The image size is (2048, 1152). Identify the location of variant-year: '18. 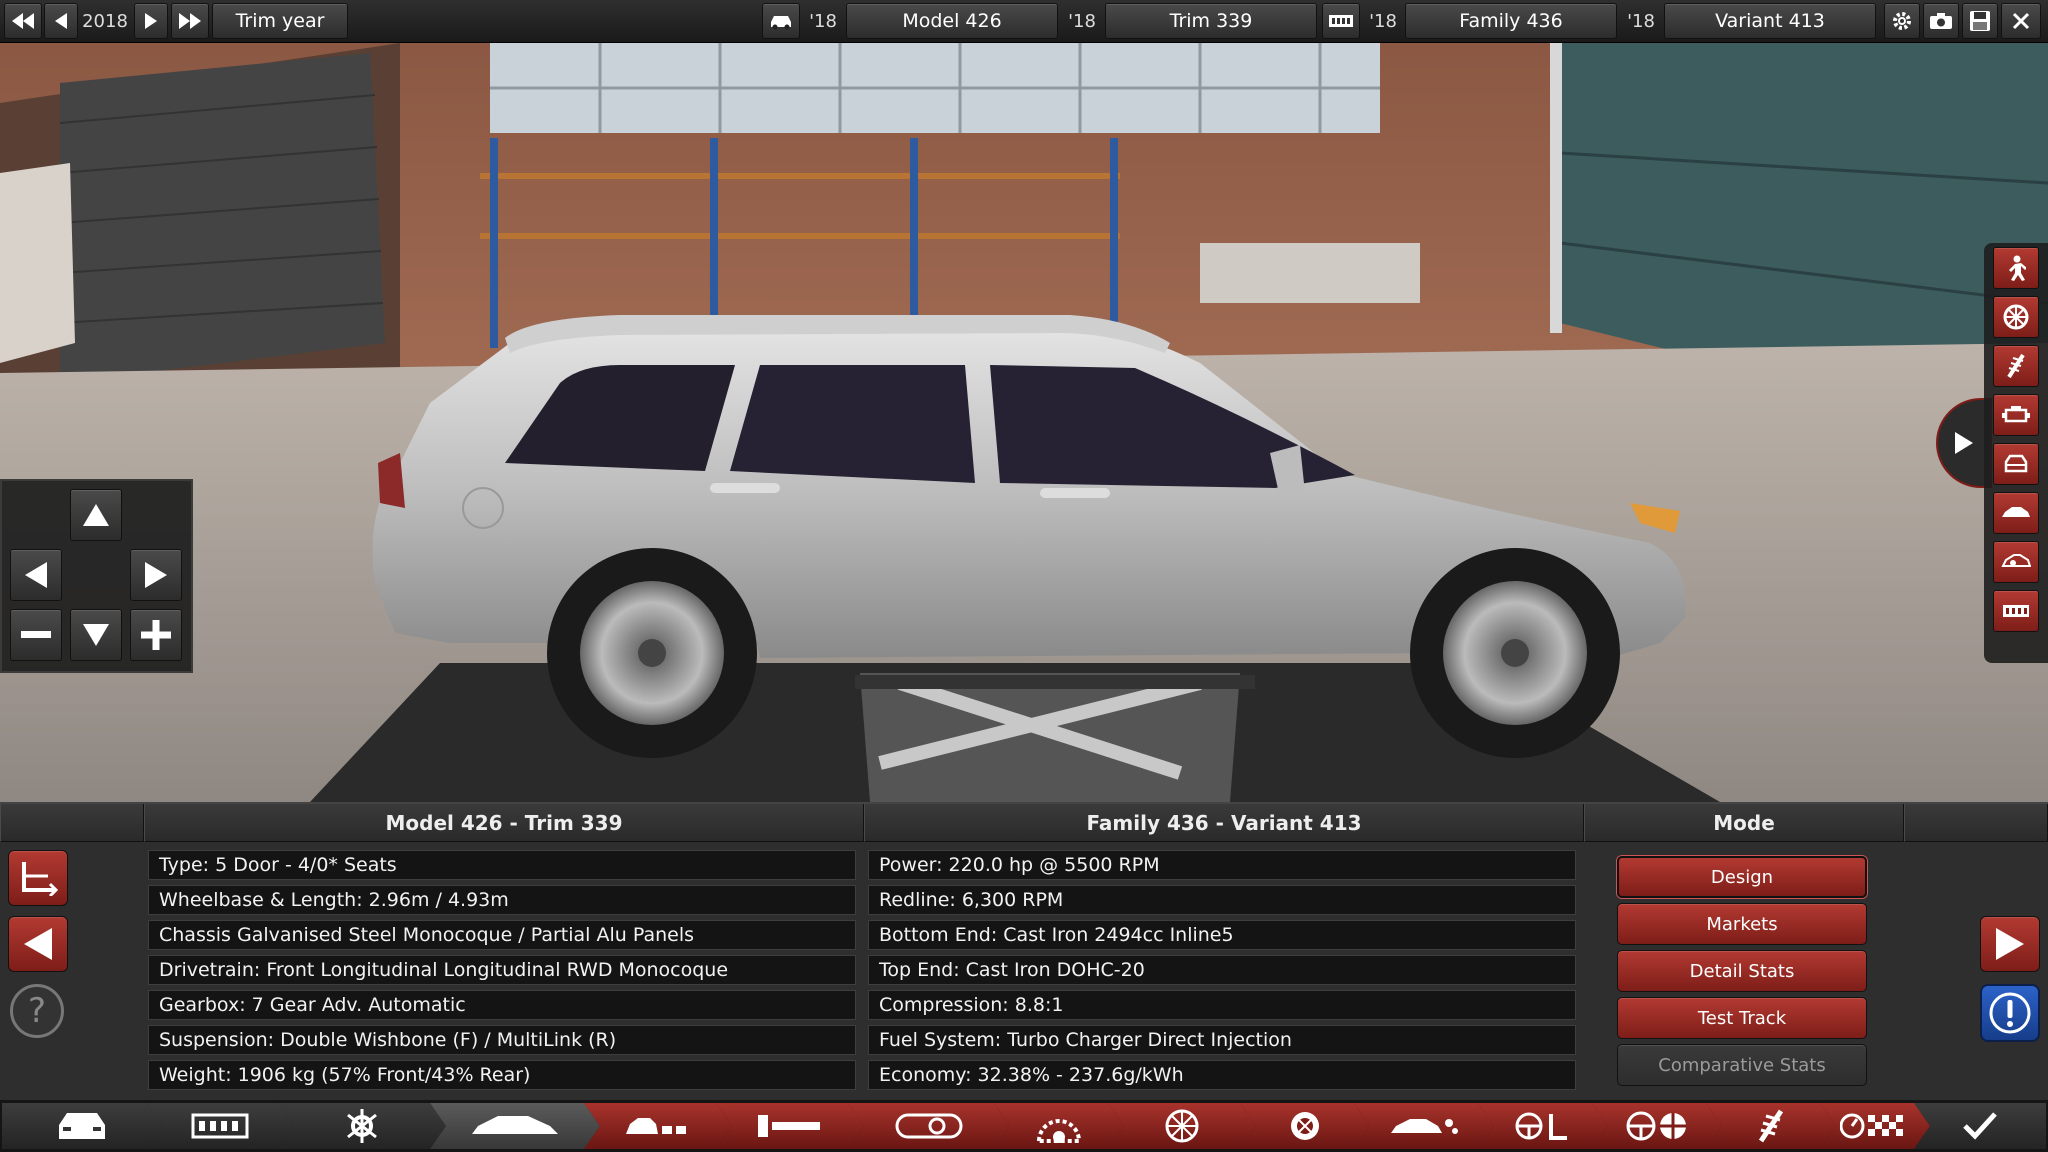
(1641, 21).